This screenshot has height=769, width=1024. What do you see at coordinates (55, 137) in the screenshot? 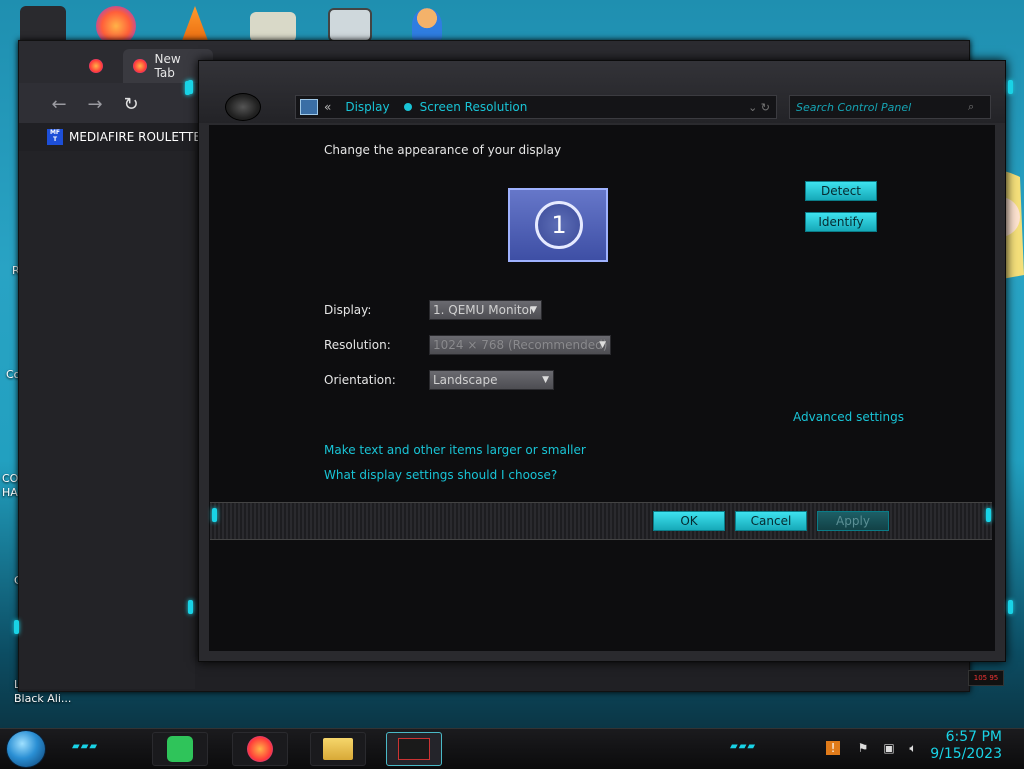
I see `mediafire-favicon: MF T` at bounding box center [55, 137].